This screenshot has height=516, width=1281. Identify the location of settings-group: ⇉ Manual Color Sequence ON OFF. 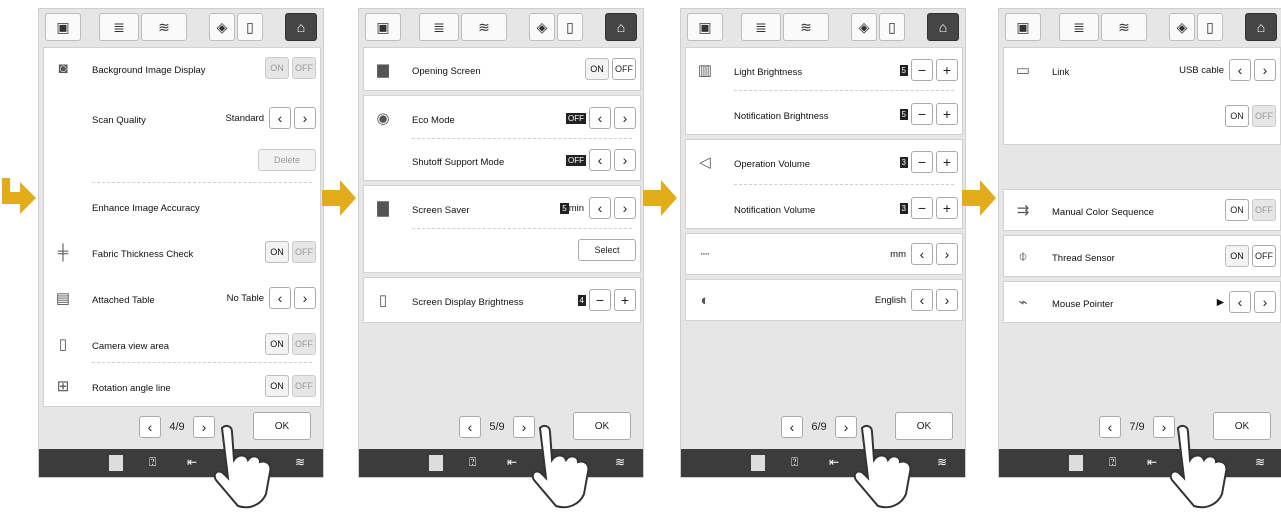
(1142, 210).